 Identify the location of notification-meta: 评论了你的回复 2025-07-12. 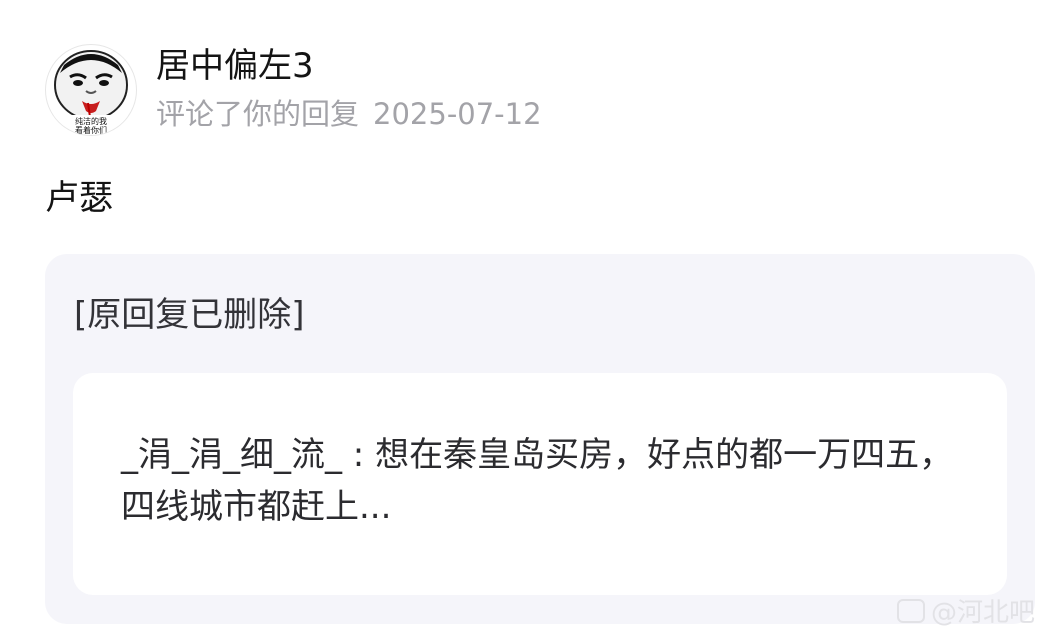
(349, 114).